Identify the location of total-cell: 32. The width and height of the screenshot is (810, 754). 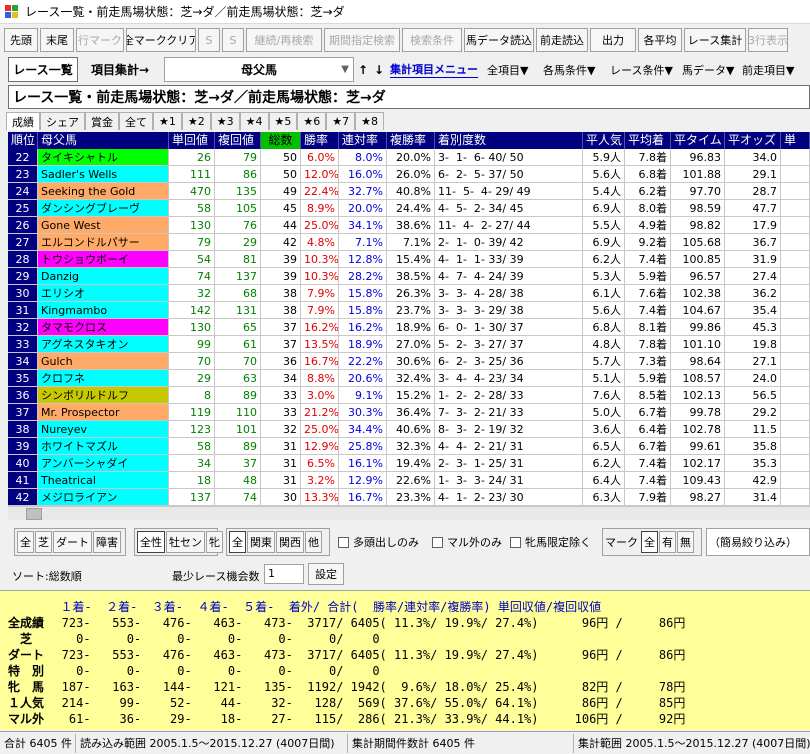
(281, 429).